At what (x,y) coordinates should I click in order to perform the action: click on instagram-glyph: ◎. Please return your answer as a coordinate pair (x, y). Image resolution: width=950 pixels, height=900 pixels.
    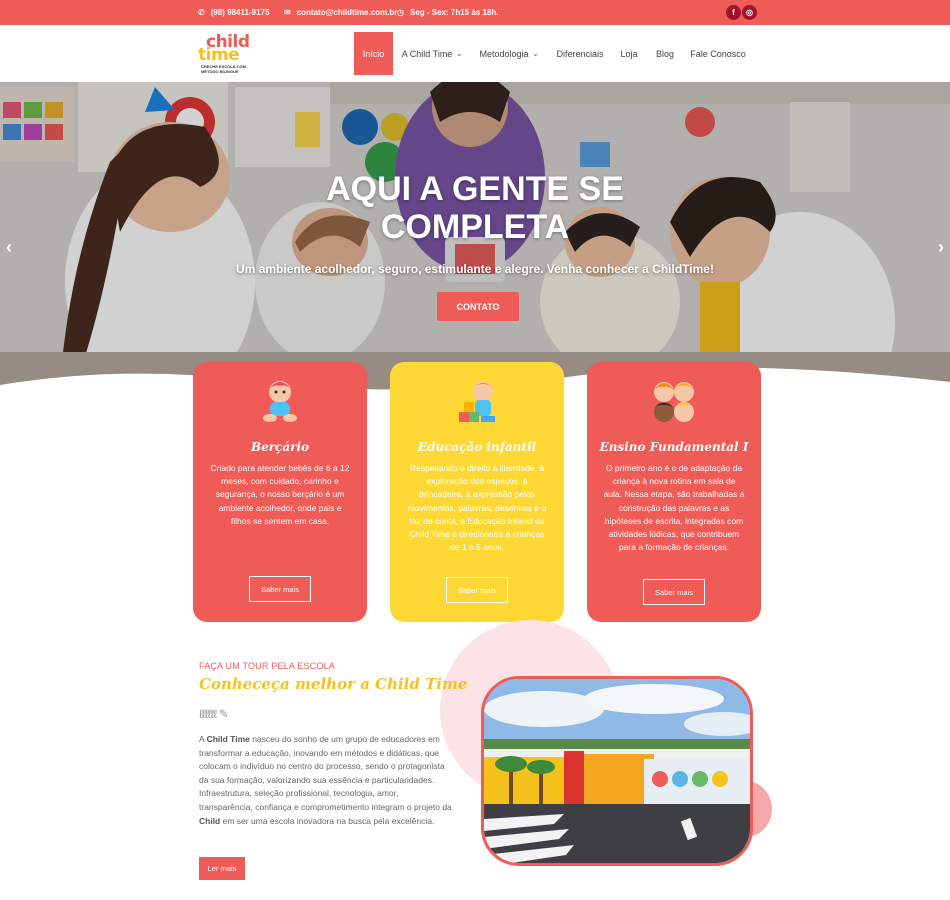
    Looking at the image, I should click on (749, 12).